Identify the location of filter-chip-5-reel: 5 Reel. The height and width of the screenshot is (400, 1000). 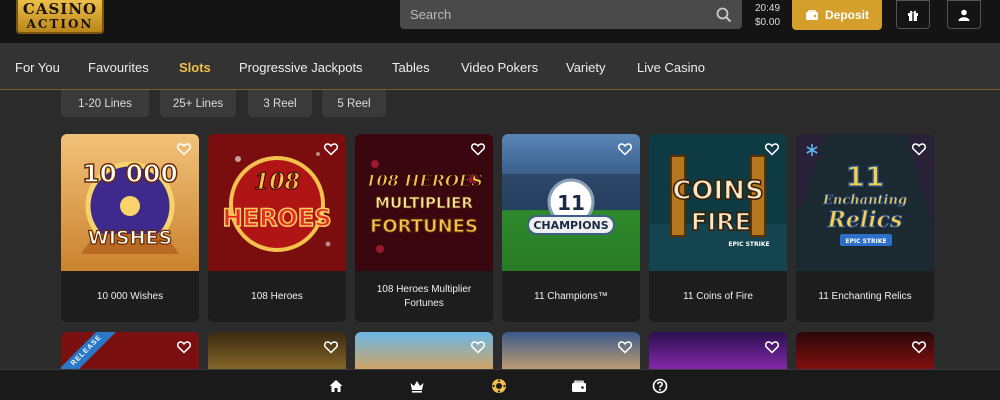
(354, 103).